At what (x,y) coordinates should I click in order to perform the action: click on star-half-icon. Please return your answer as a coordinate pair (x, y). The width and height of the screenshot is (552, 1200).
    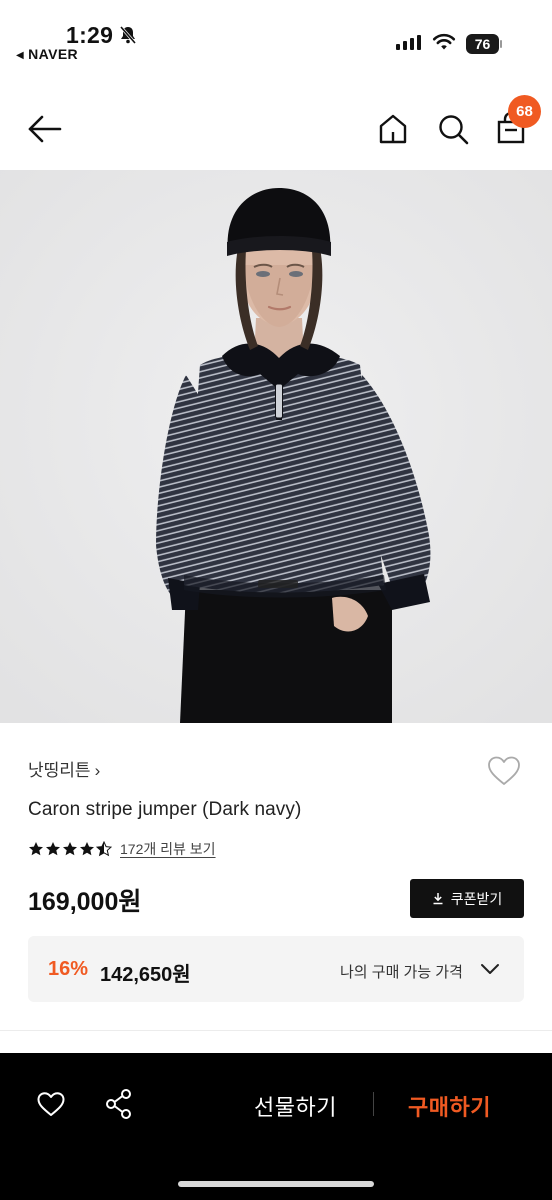
    Looking at the image, I should click on (104, 849).